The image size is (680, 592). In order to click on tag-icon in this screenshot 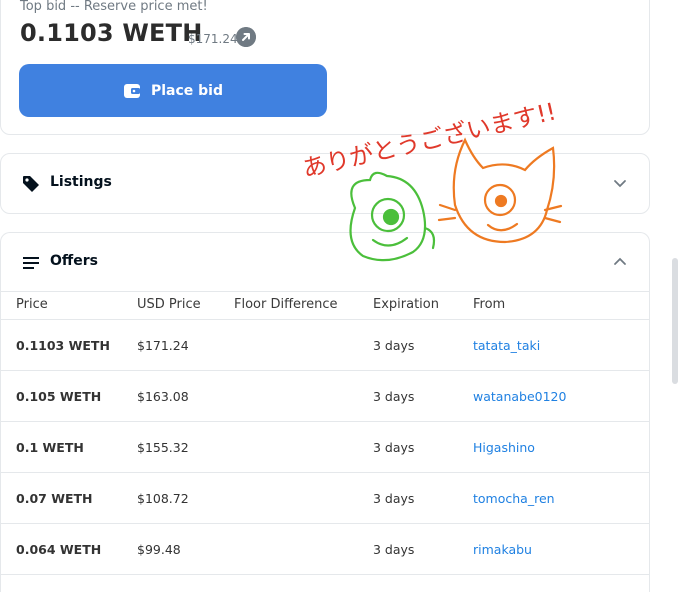, I will do `click(31, 184)`.